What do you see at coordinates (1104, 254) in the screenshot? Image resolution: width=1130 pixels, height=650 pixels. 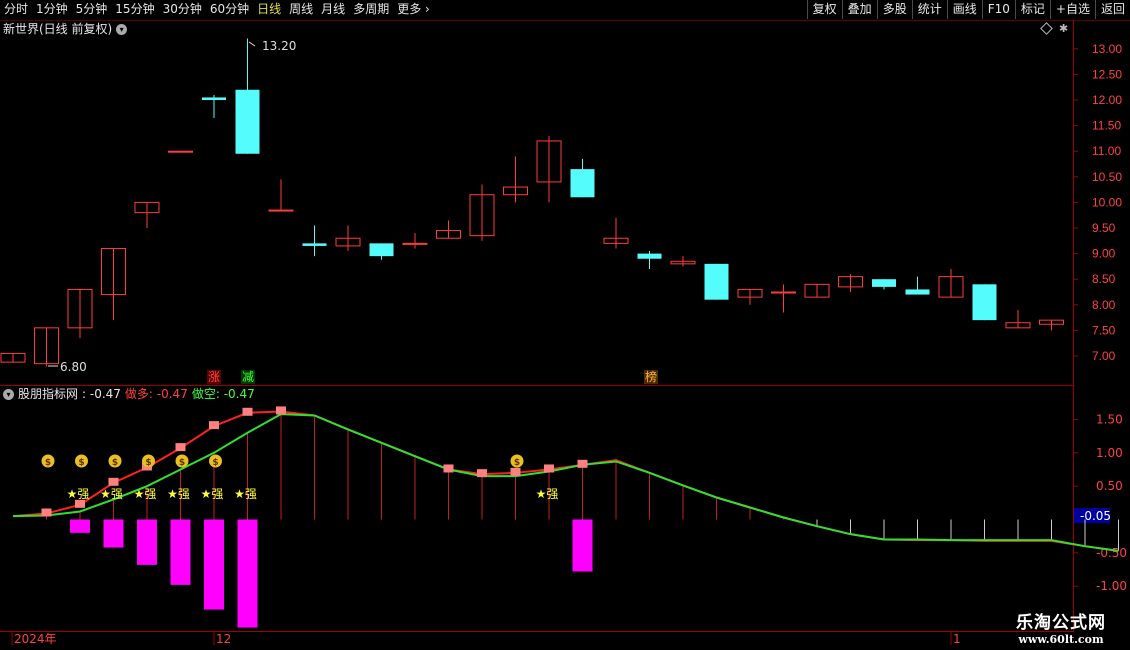 I see `y-tick-label: 9.00` at bounding box center [1104, 254].